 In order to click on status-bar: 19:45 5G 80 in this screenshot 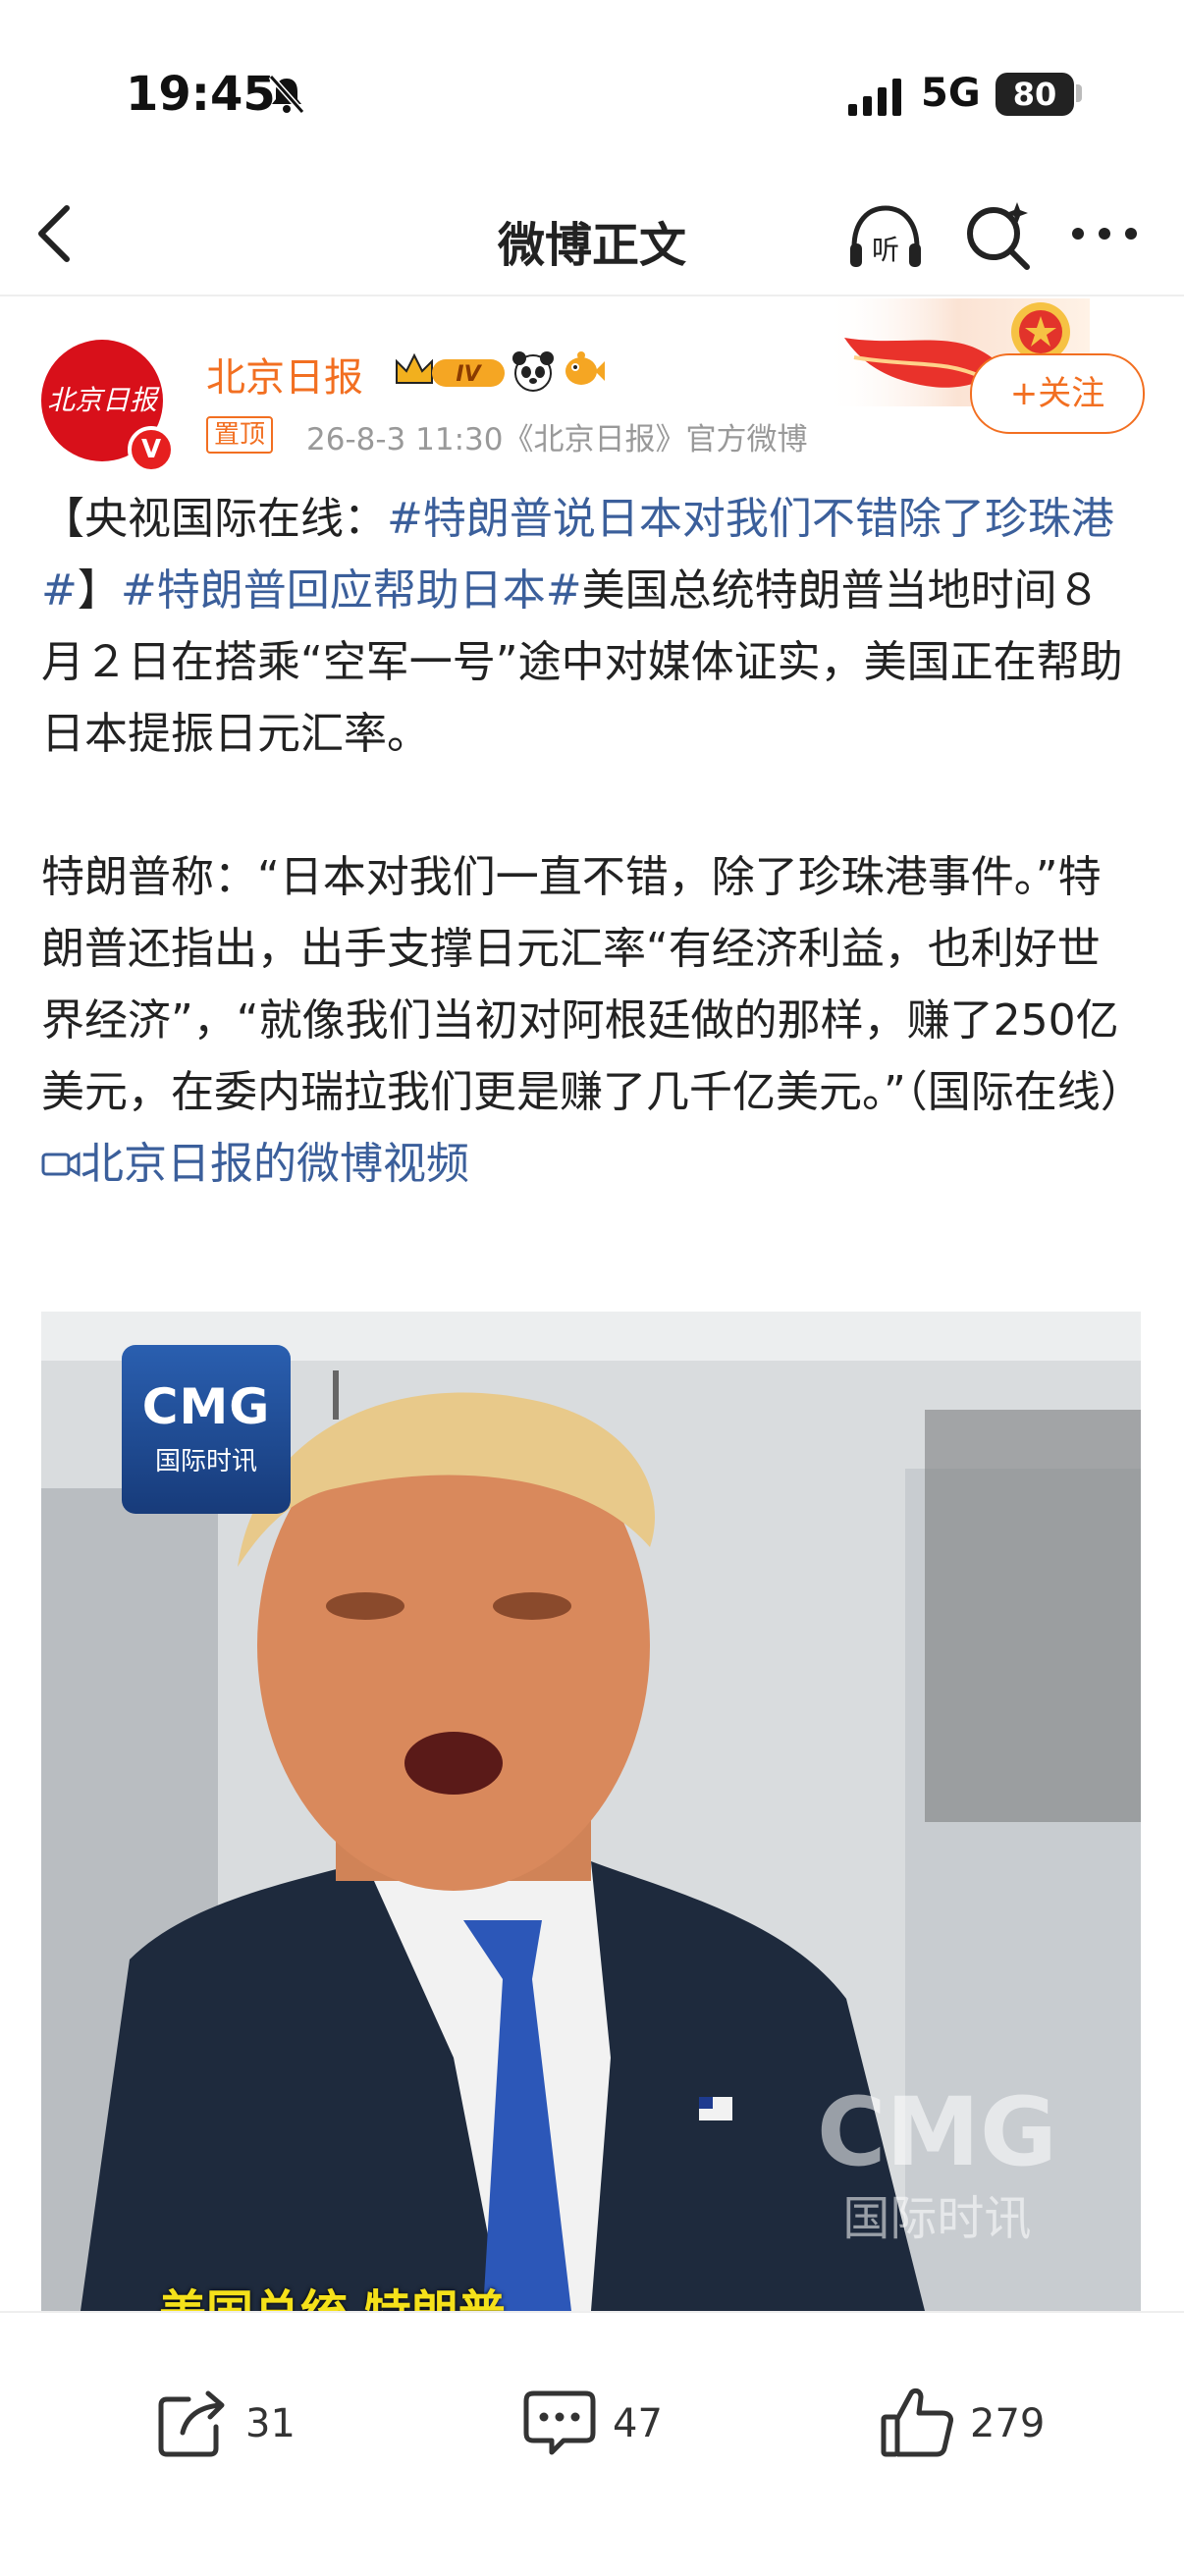, I will do `click(592, 93)`.